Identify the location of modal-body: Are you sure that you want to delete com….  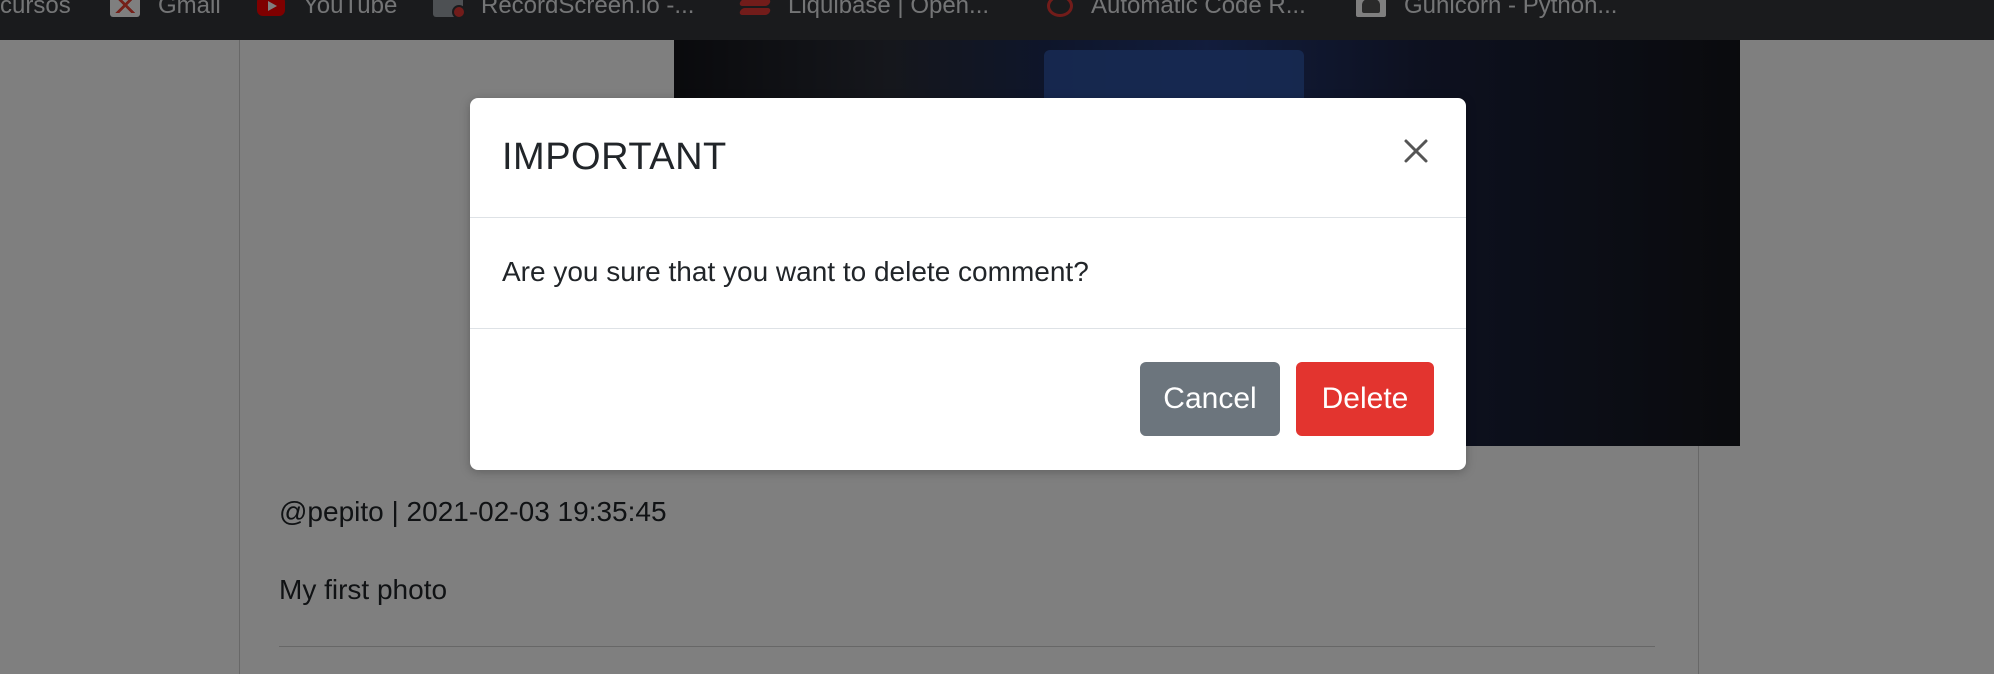
(968, 273).